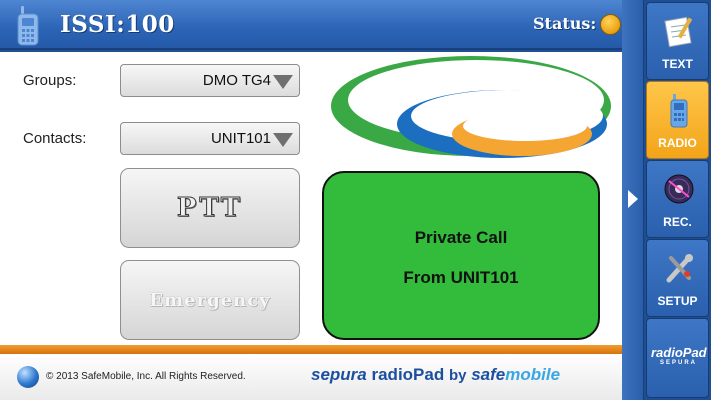 This screenshot has width=711, height=400. What do you see at coordinates (677, 64) in the screenshot?
I see `nav-text-label: TEXT` at bounding box center [677, 64].